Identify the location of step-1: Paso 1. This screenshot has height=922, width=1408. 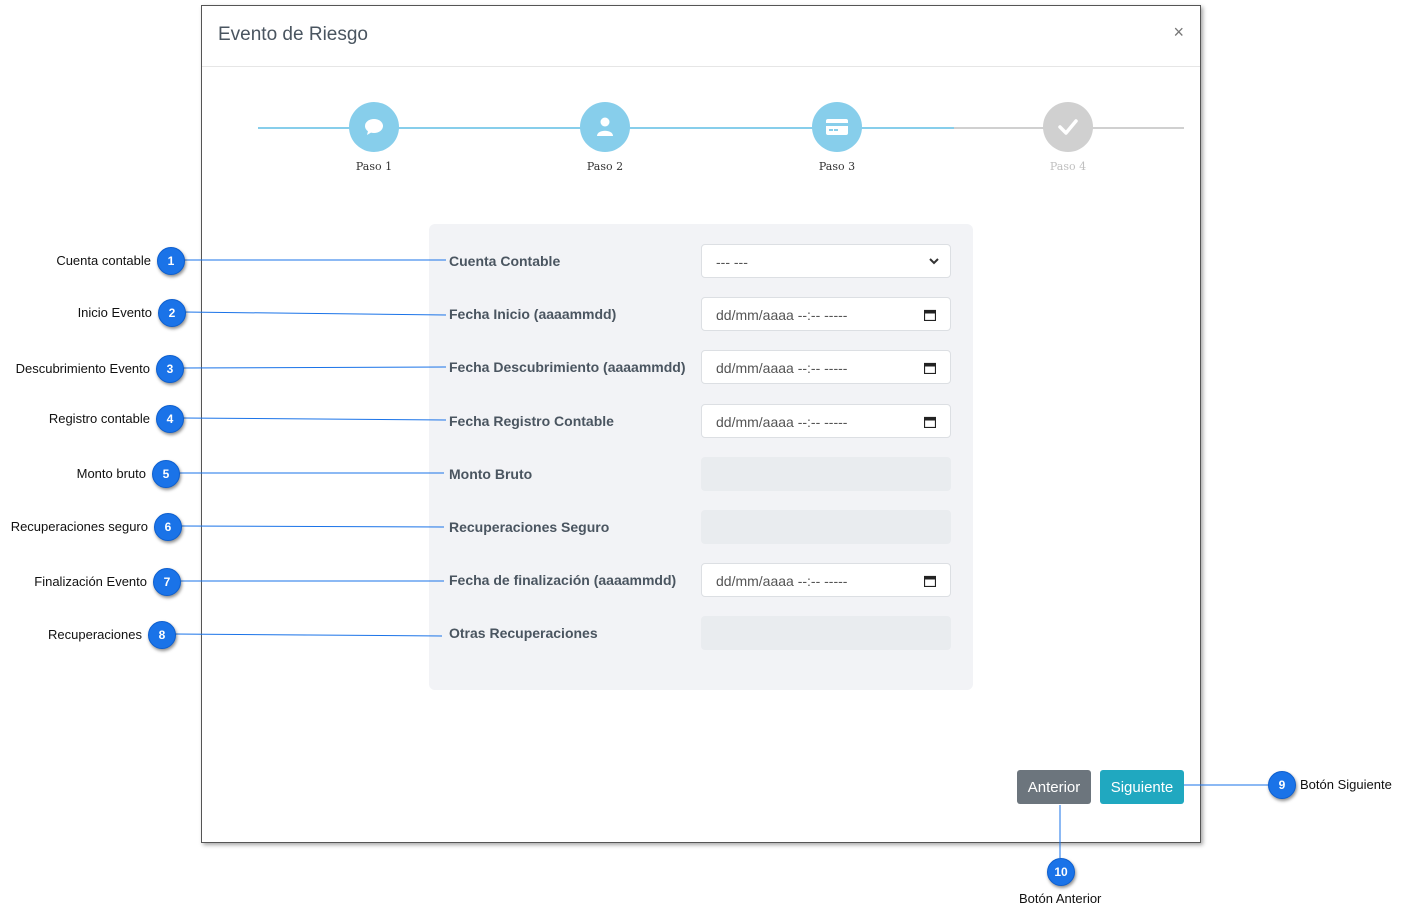
(374, 137).